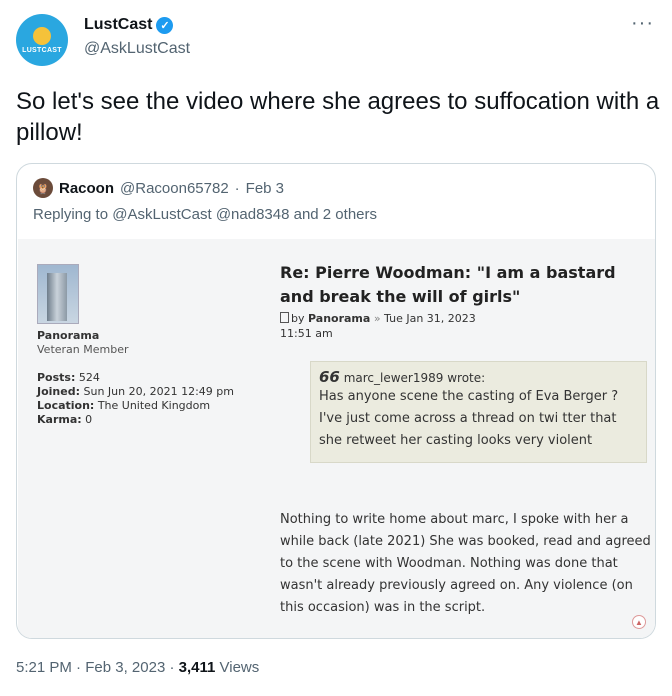  I want to click on author-avatar: LUSTCAST, so click(42, 40).